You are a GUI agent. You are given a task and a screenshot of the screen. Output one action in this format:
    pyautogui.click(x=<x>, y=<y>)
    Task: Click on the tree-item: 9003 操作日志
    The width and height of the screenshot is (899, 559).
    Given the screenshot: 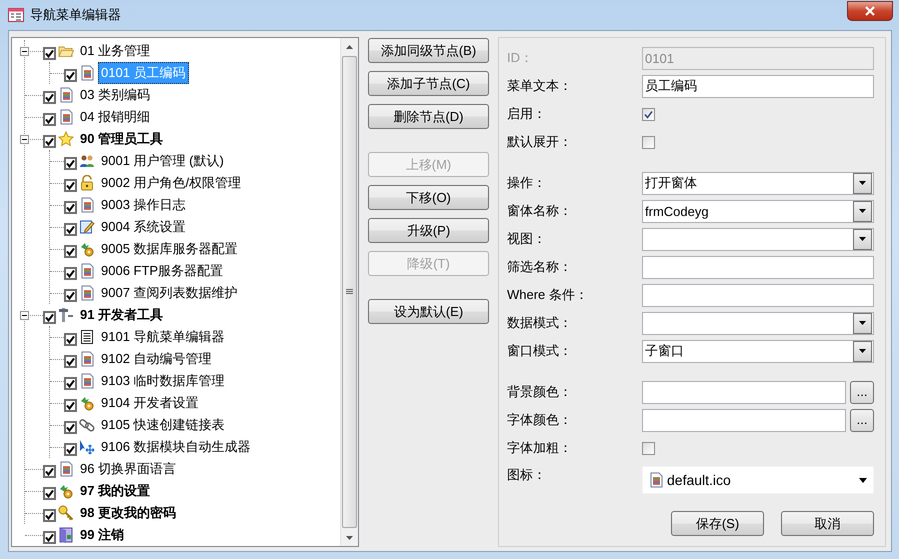 What is the action you would take?
    pyautogui.click(x=143, y=205)
    